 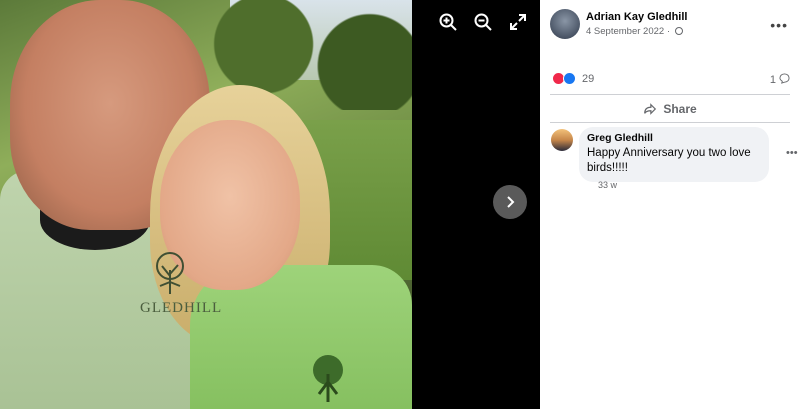 What do you see at coordinates (673, 138) in the screenshot?
I see `comment-author: Greg Gledhill` at bounding box center [673, 138].